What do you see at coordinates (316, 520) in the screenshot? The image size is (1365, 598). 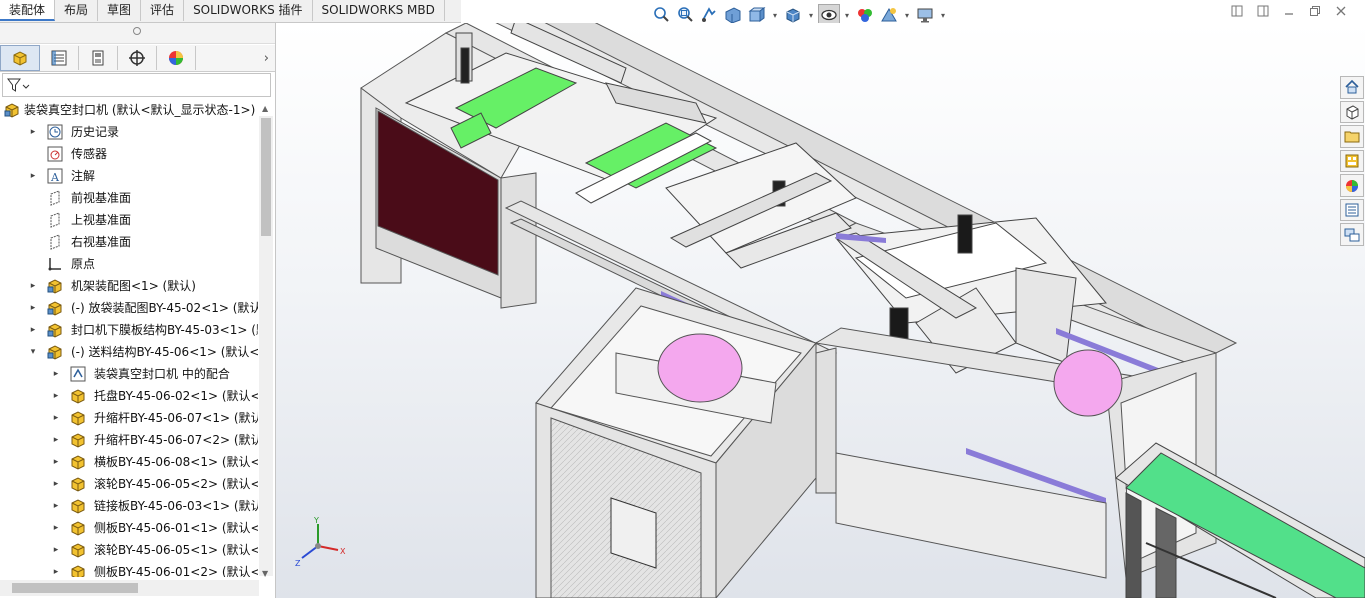 I see `triad-y-label: Y` at bounding box center [316, 520].